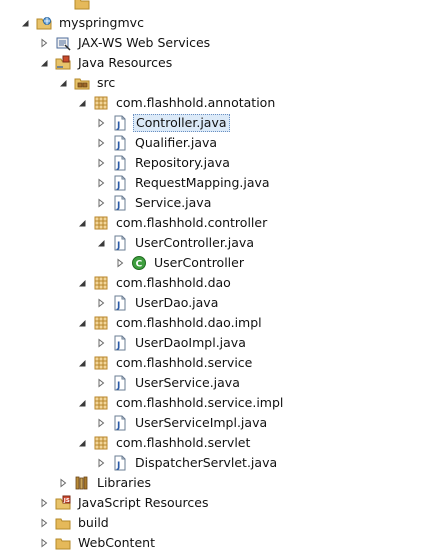 Image resolution: width=445 pixels, height=552 pixels. Describe the element at coordinates (194, 242) in the screenshot. I see `tree-item-label: UserController.java` at that location.